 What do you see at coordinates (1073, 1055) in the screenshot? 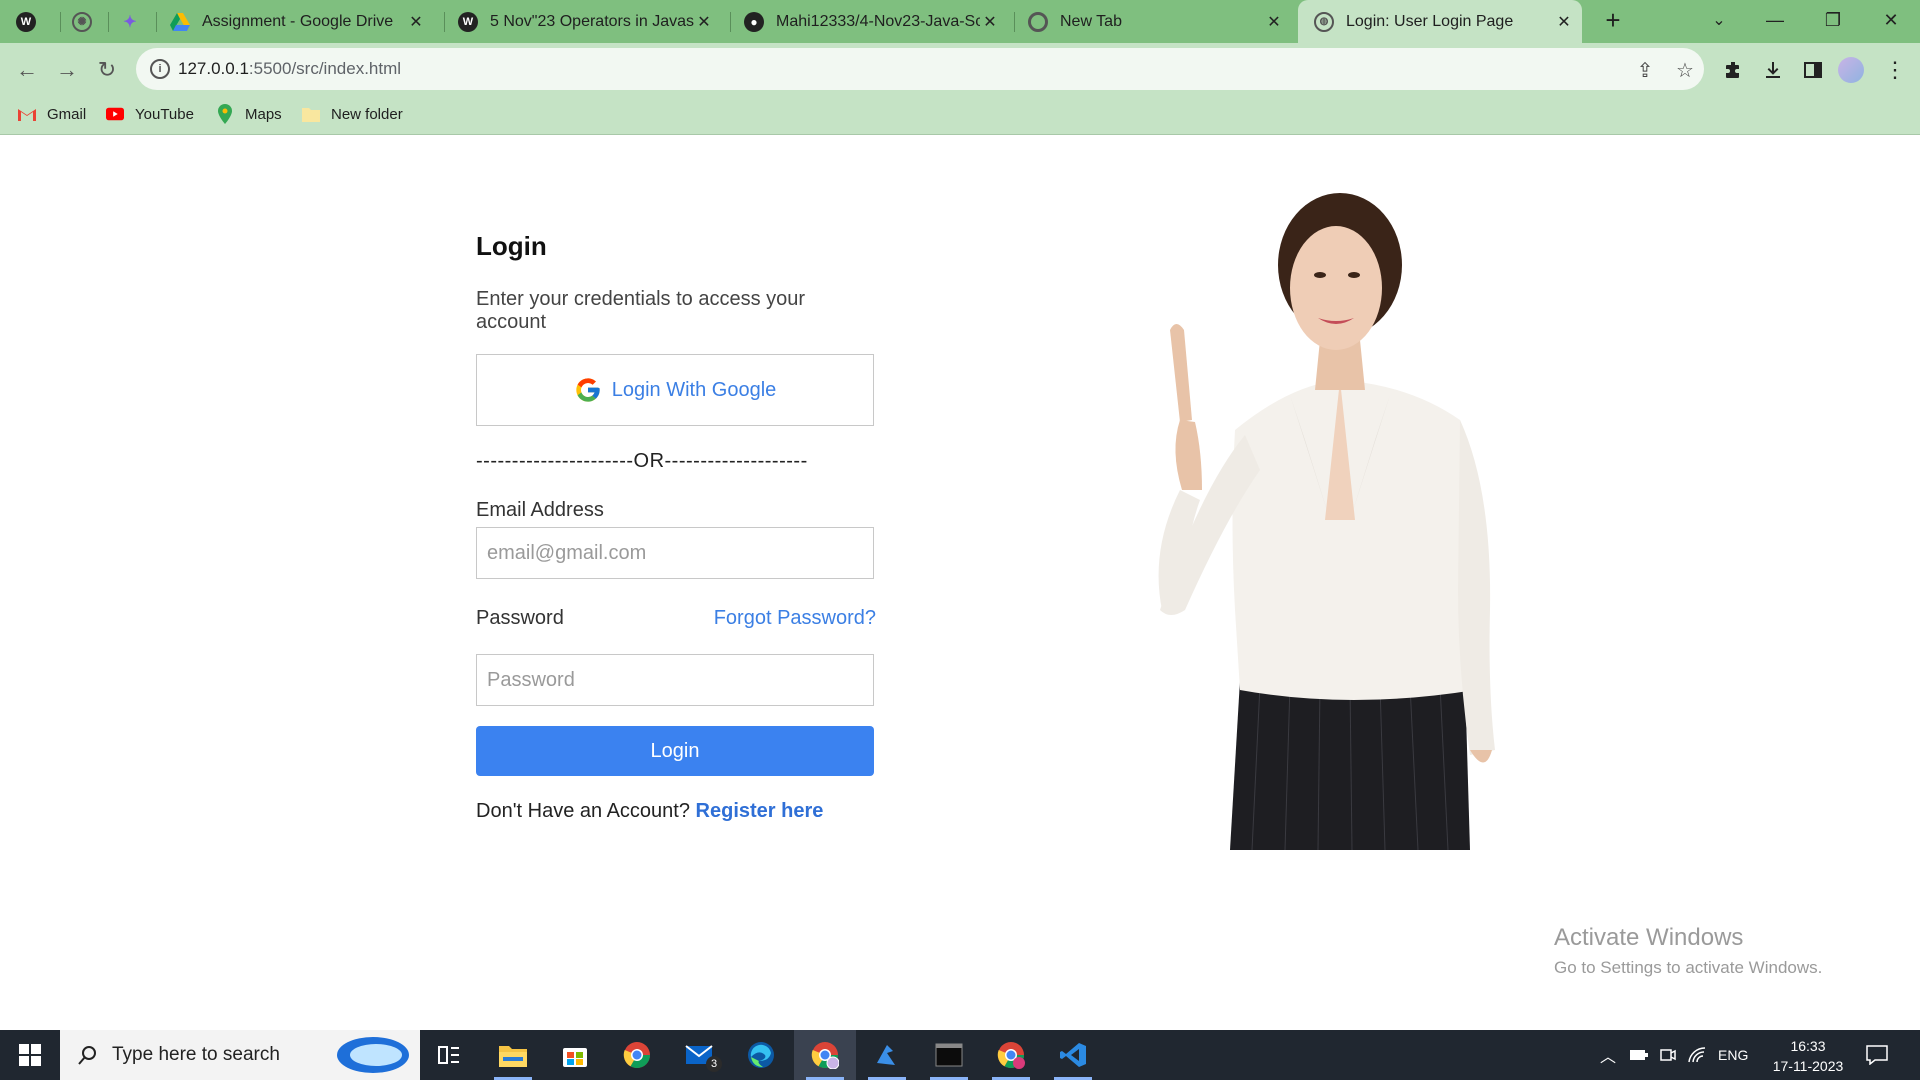
I see `vscode-icon` at bounding box center [1073, 1055].